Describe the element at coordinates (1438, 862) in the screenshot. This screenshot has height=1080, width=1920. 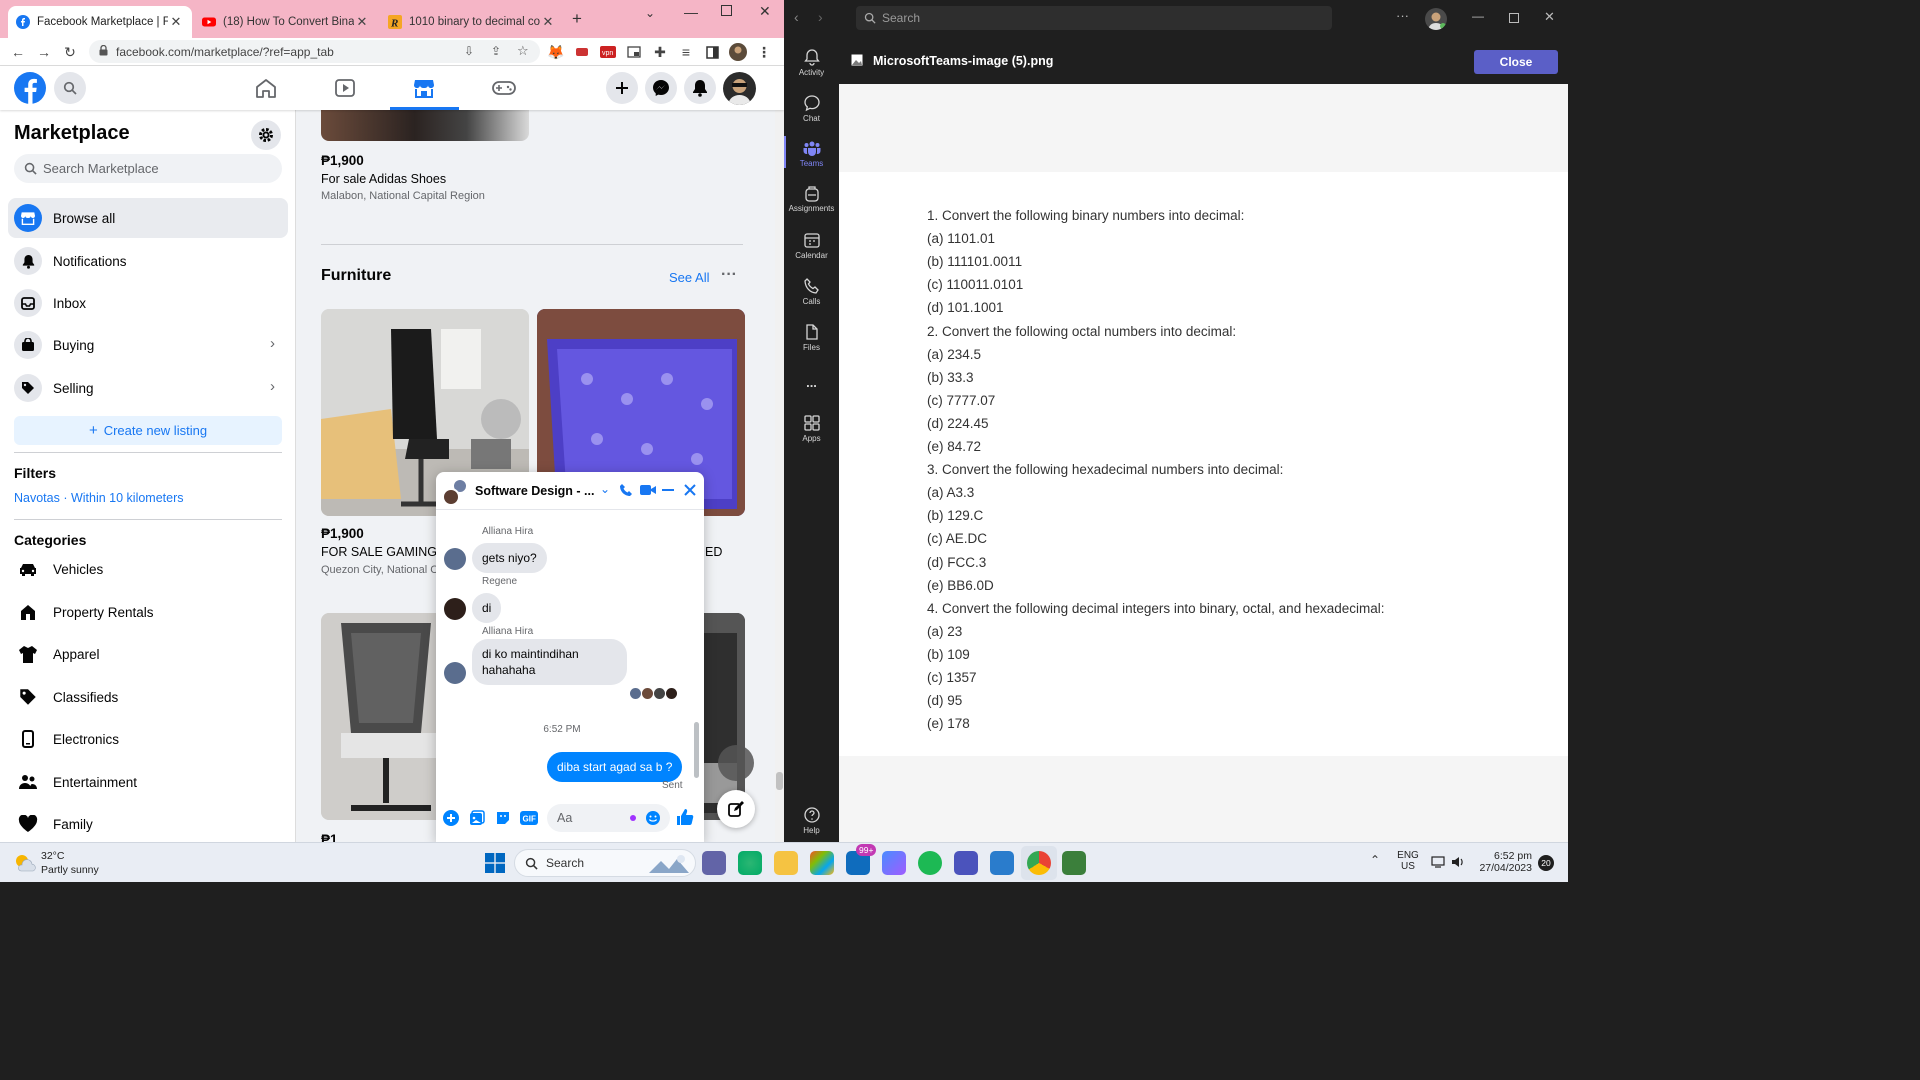
I see `network-icon` at that location.